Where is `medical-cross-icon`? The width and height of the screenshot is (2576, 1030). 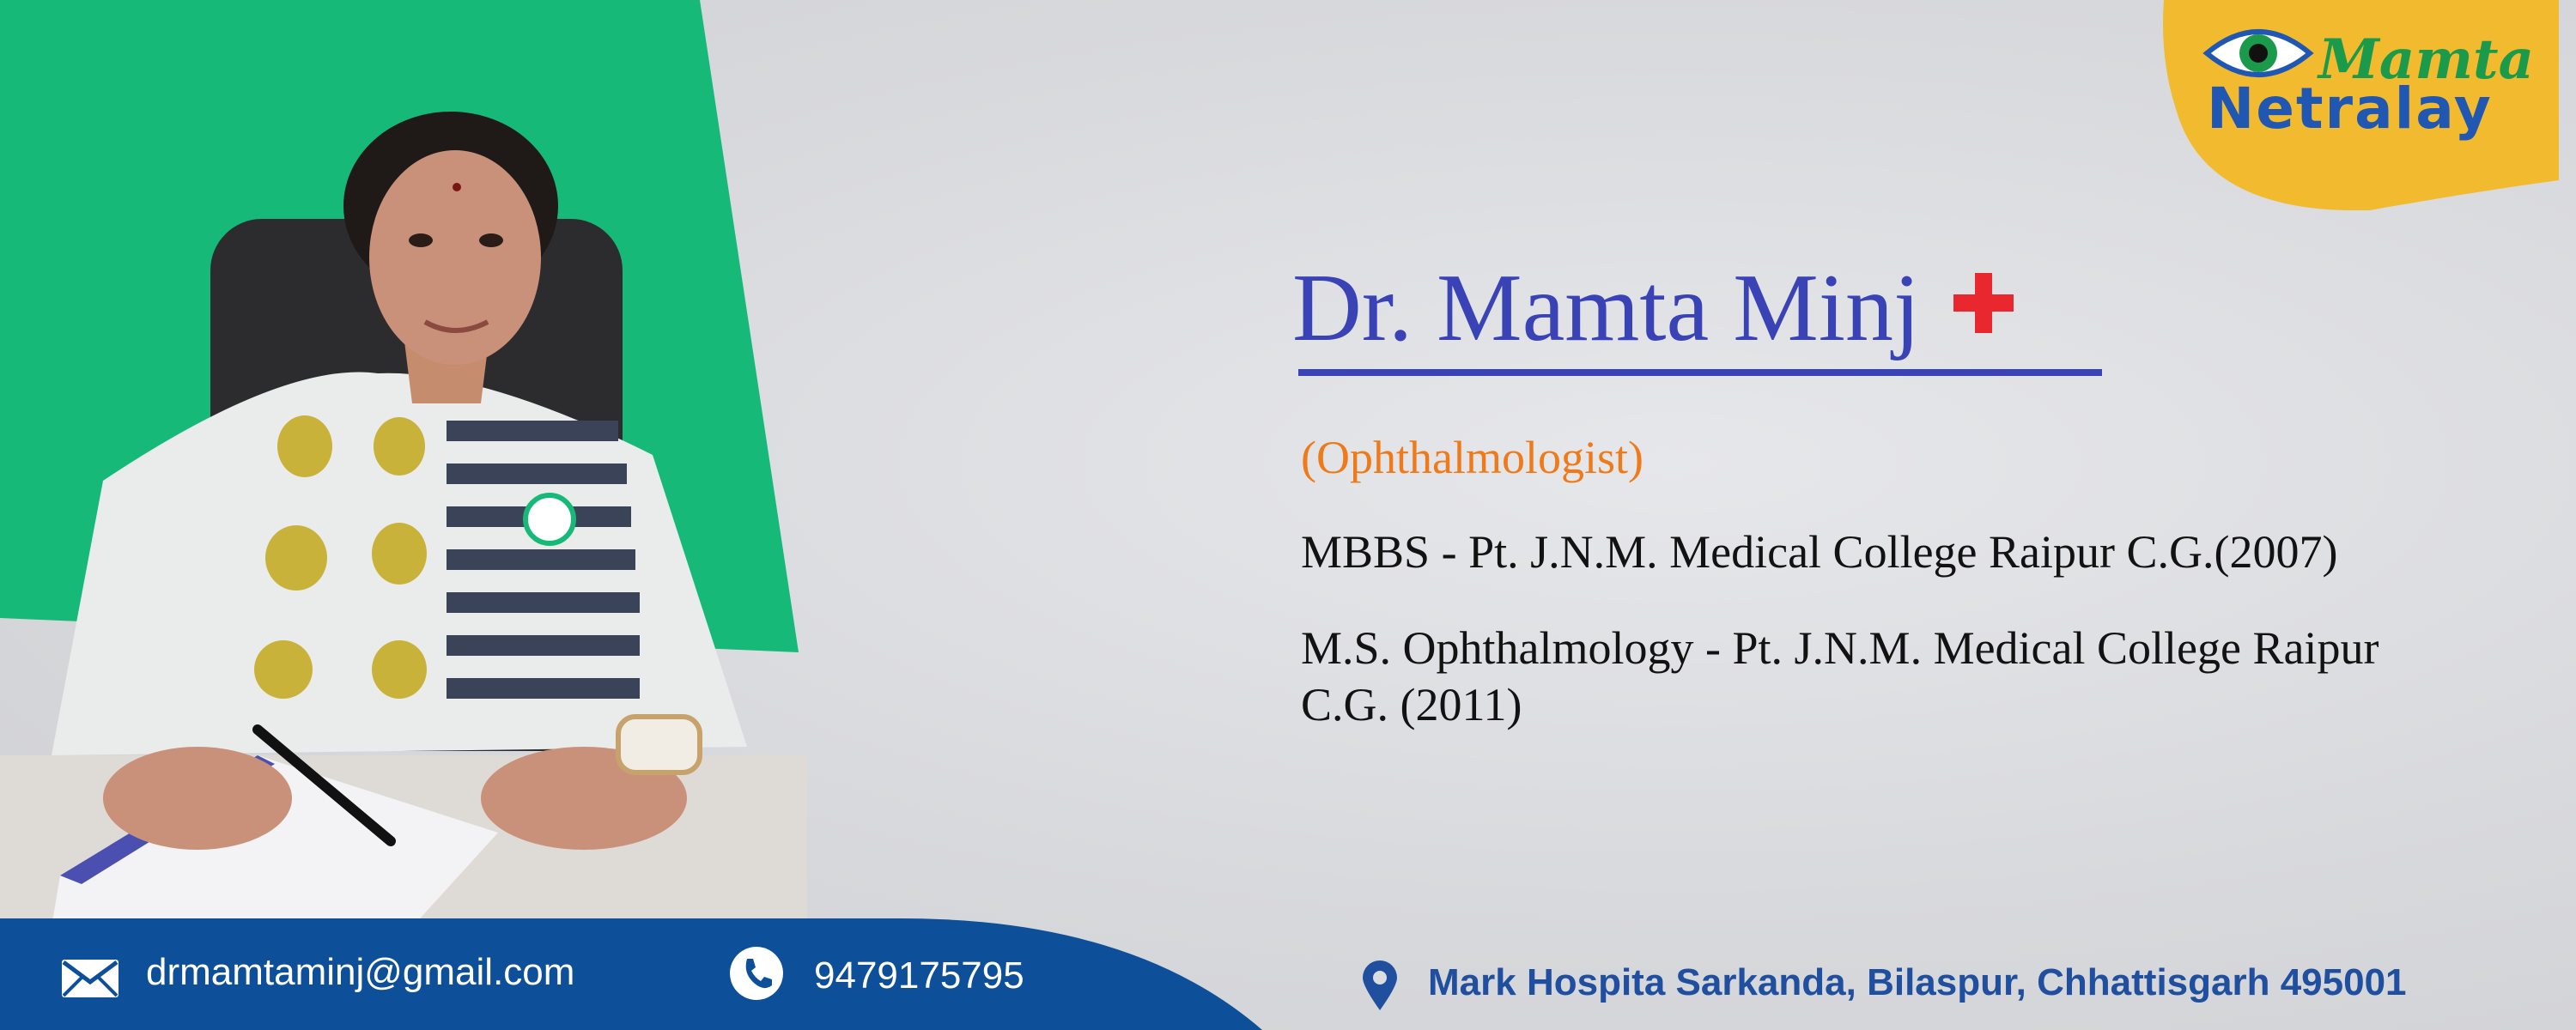 medical-cross-icon is located at coordinates (1983, 303).